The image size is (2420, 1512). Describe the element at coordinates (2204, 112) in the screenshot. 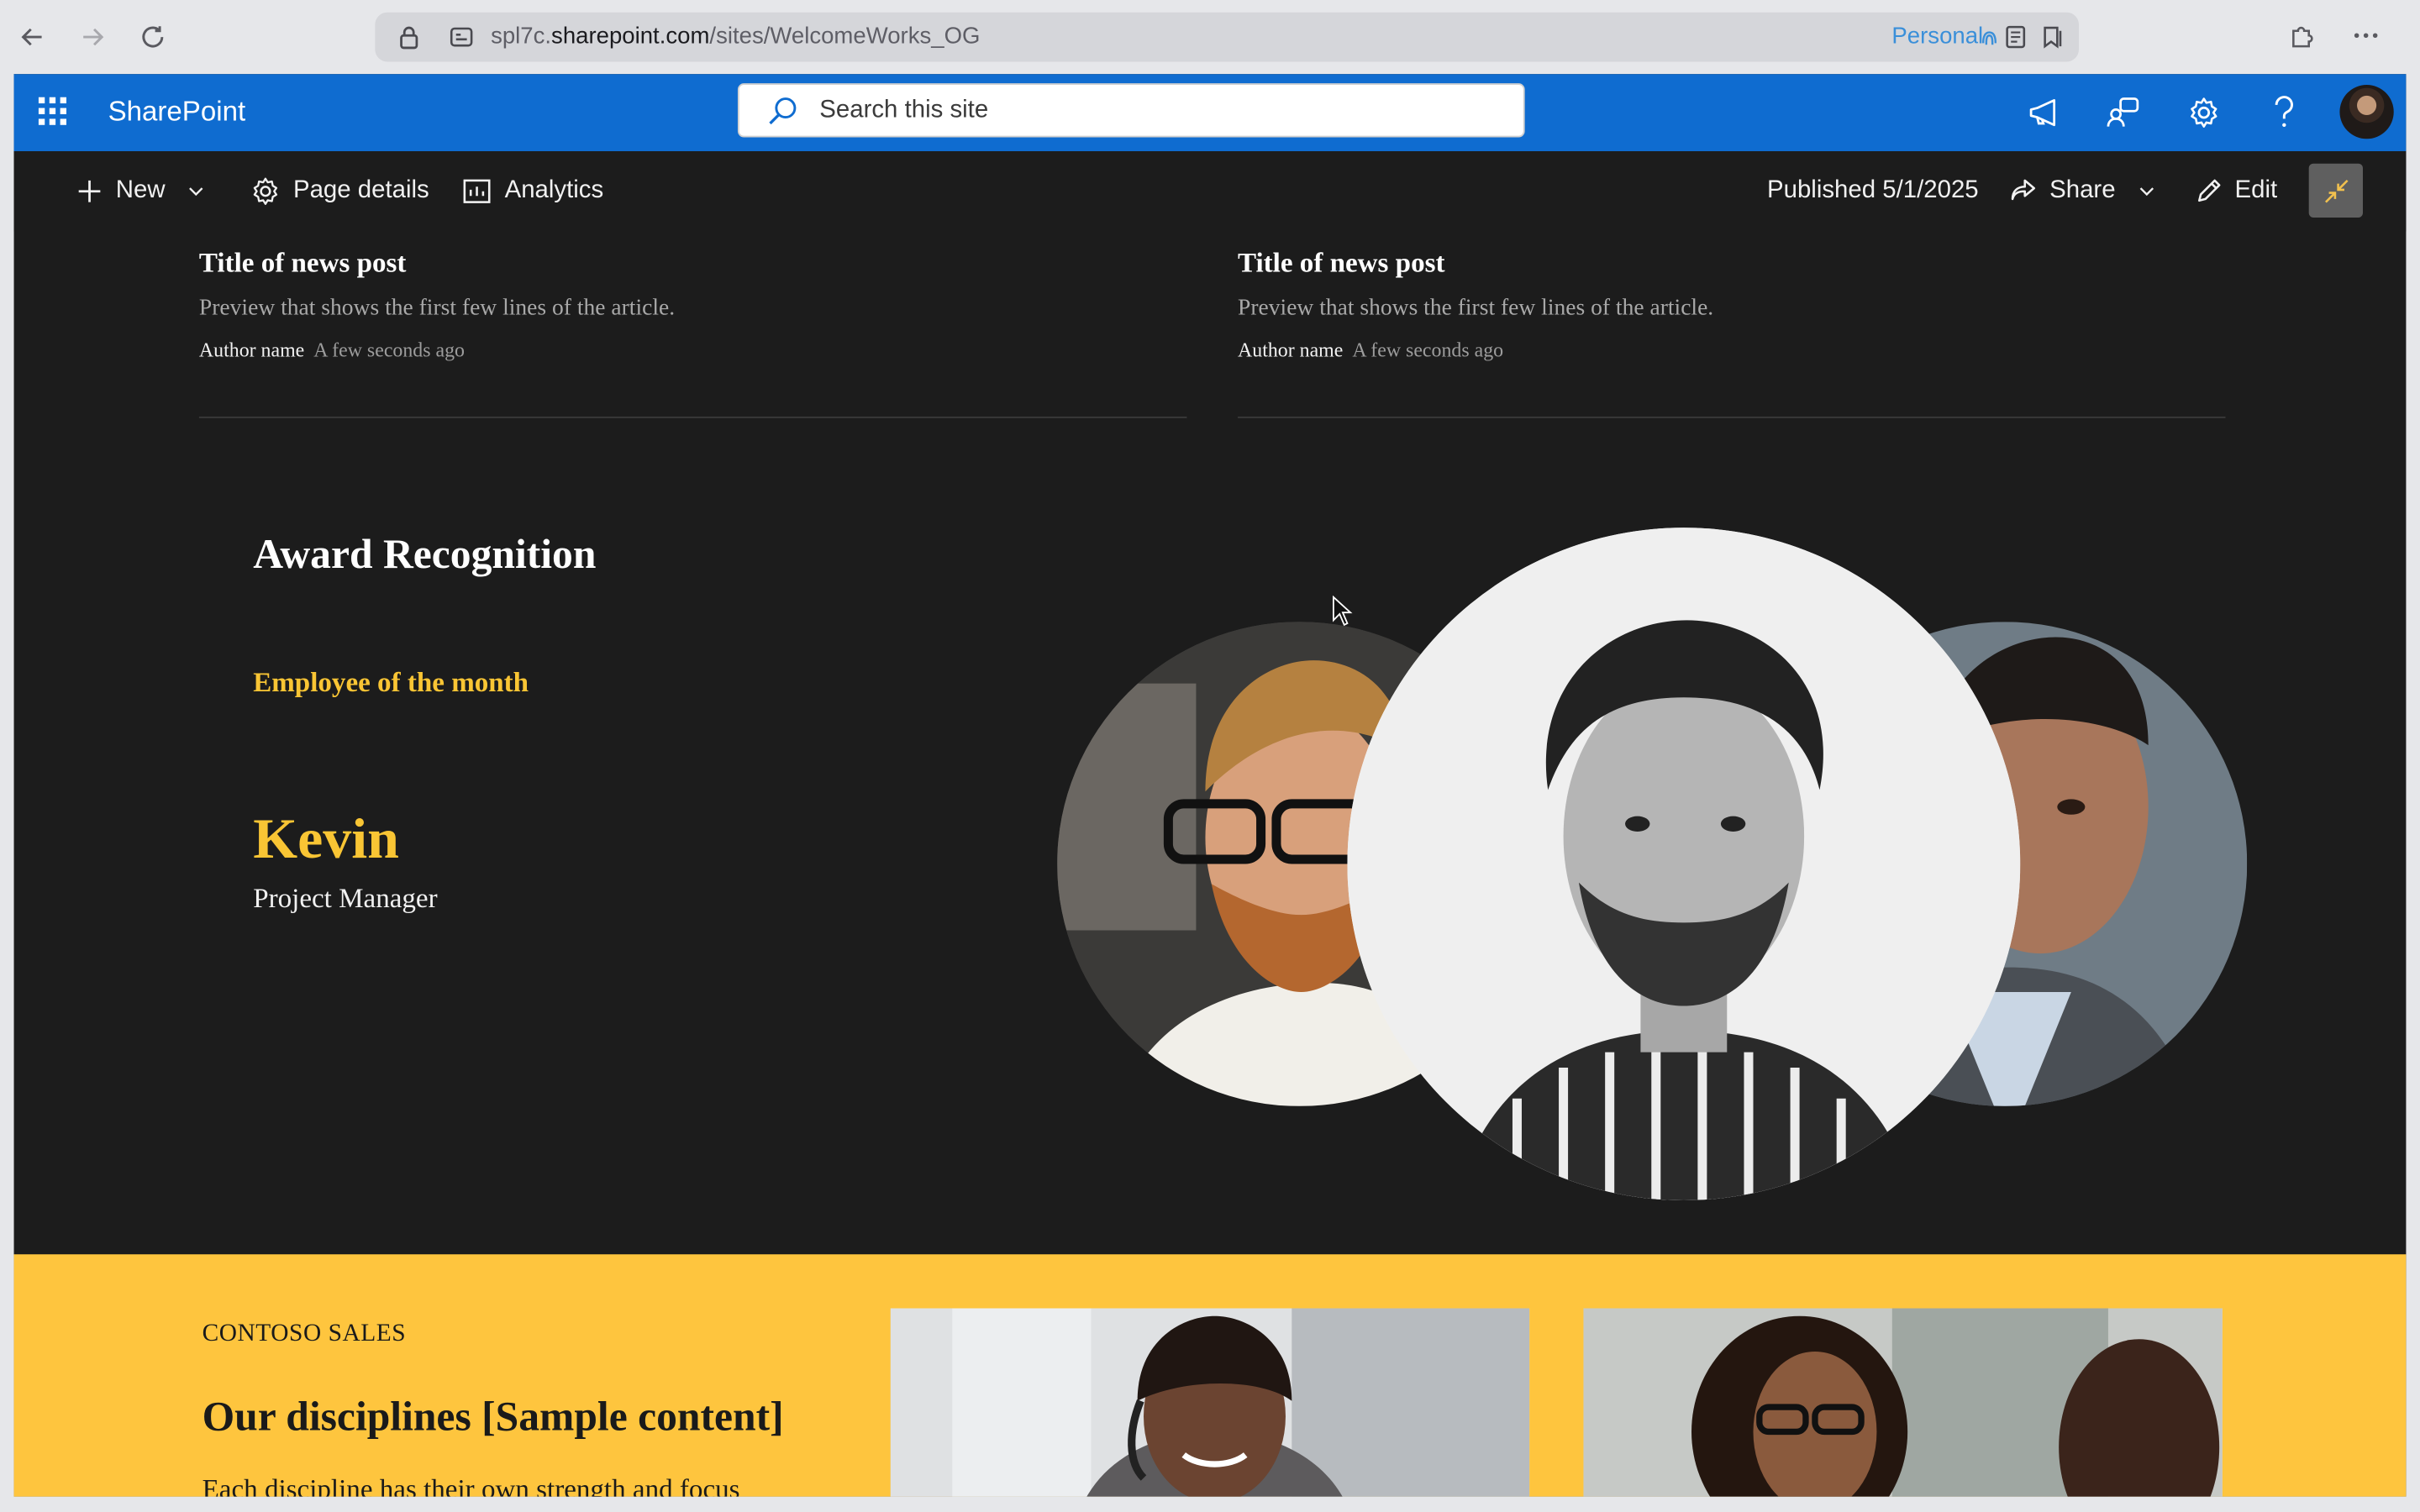

I see `settings-gear-icon` at that location.